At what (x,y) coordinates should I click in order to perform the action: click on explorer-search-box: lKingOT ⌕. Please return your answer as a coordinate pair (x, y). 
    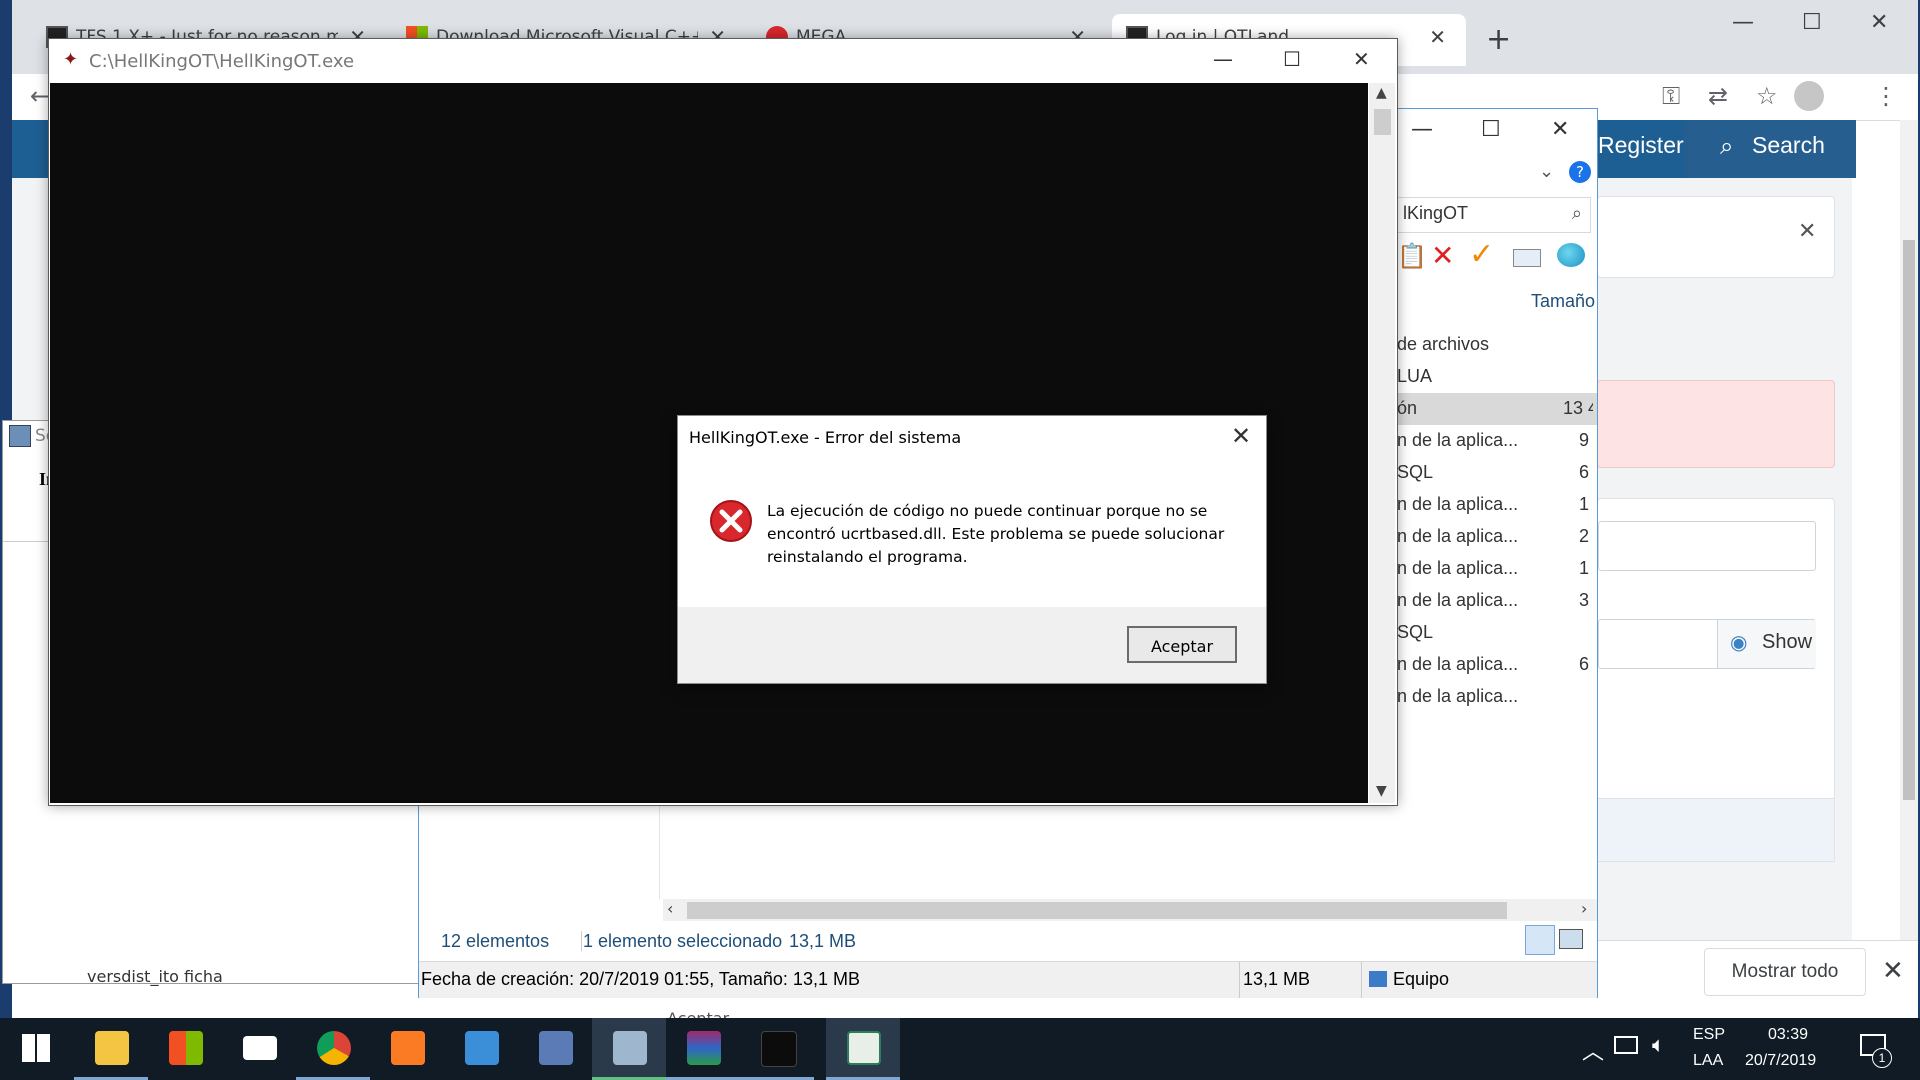
    Looking at the image, I should click on (1492, 215).